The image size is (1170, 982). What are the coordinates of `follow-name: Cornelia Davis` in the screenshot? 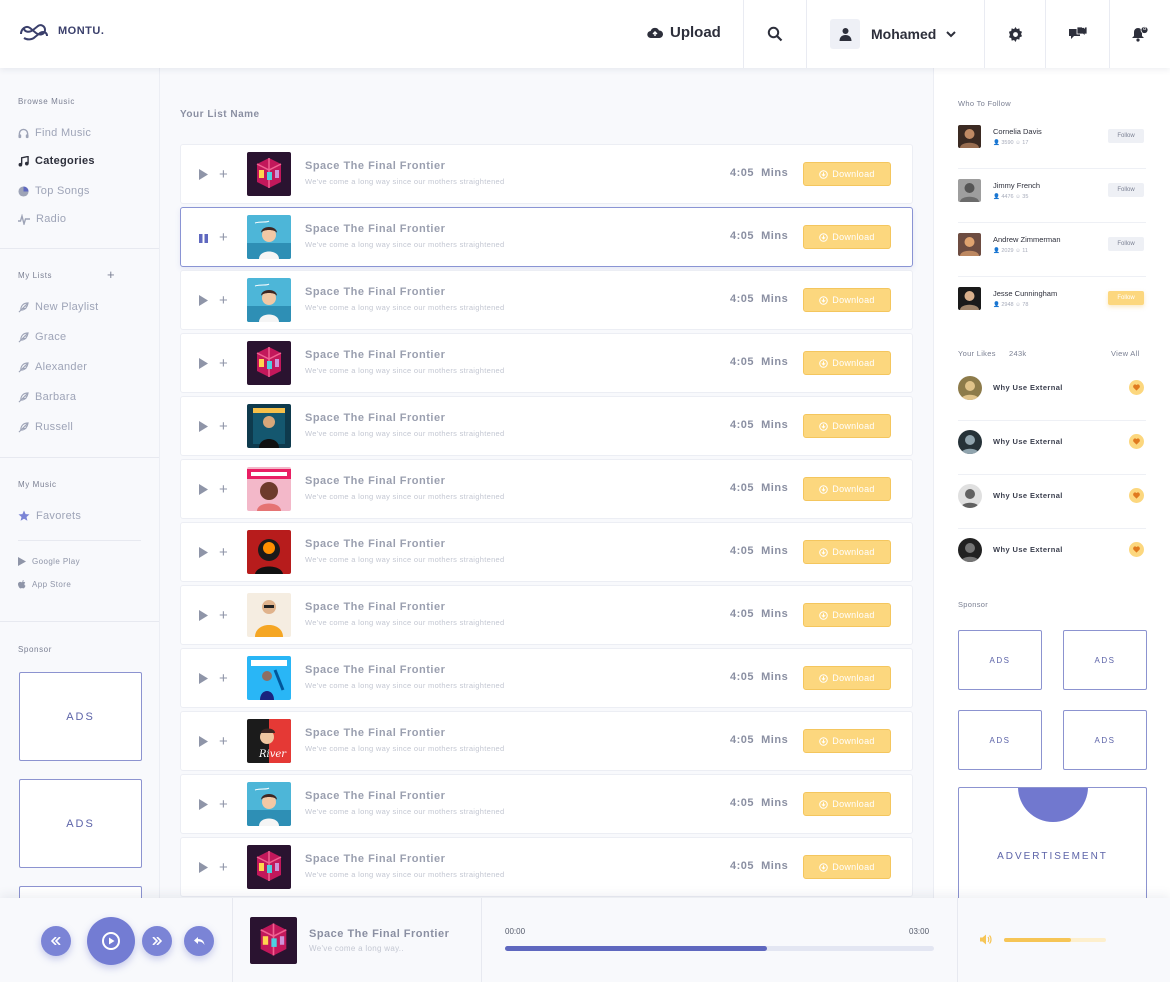 It's located at (1017, 131).